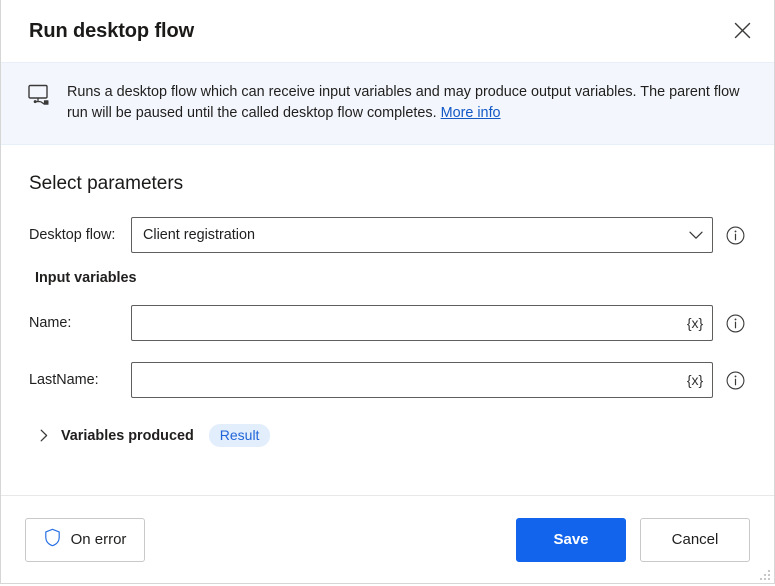 Image resolution: width=775 pixels, height=586 pixels. I want to click on variables-produced-label: Variables produced, so click(127, 436).